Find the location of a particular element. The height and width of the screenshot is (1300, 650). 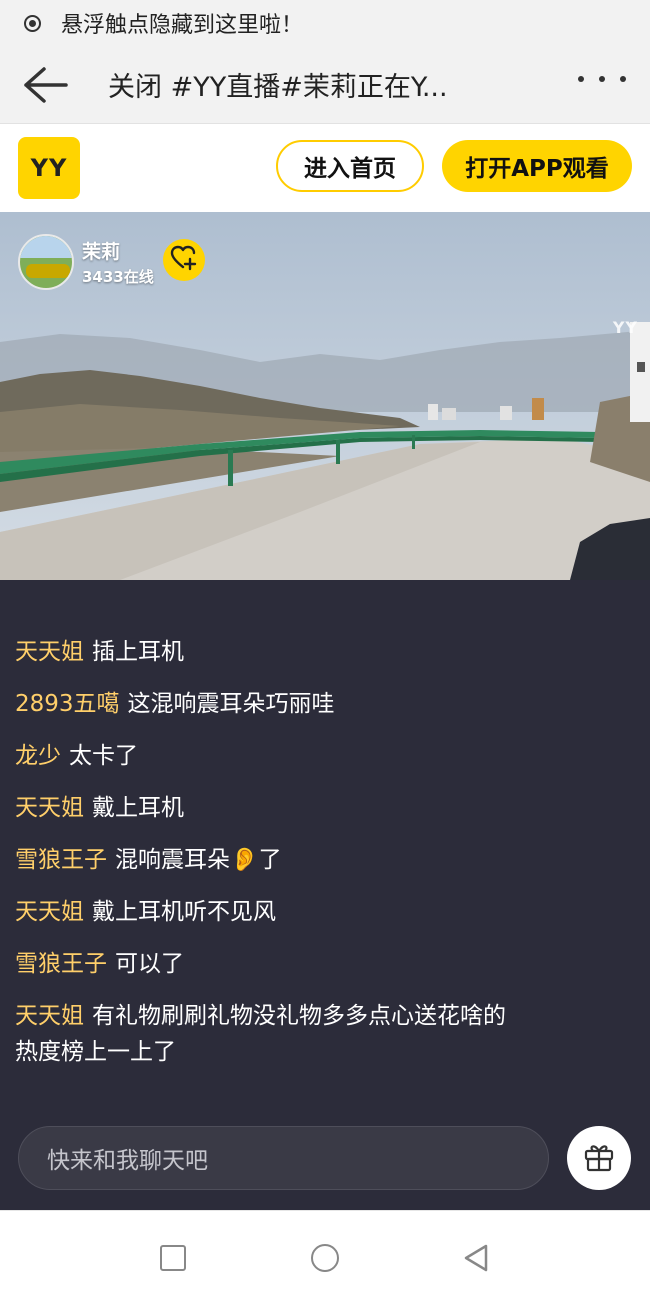

gift-icon is located at coordinates (599, 1158).